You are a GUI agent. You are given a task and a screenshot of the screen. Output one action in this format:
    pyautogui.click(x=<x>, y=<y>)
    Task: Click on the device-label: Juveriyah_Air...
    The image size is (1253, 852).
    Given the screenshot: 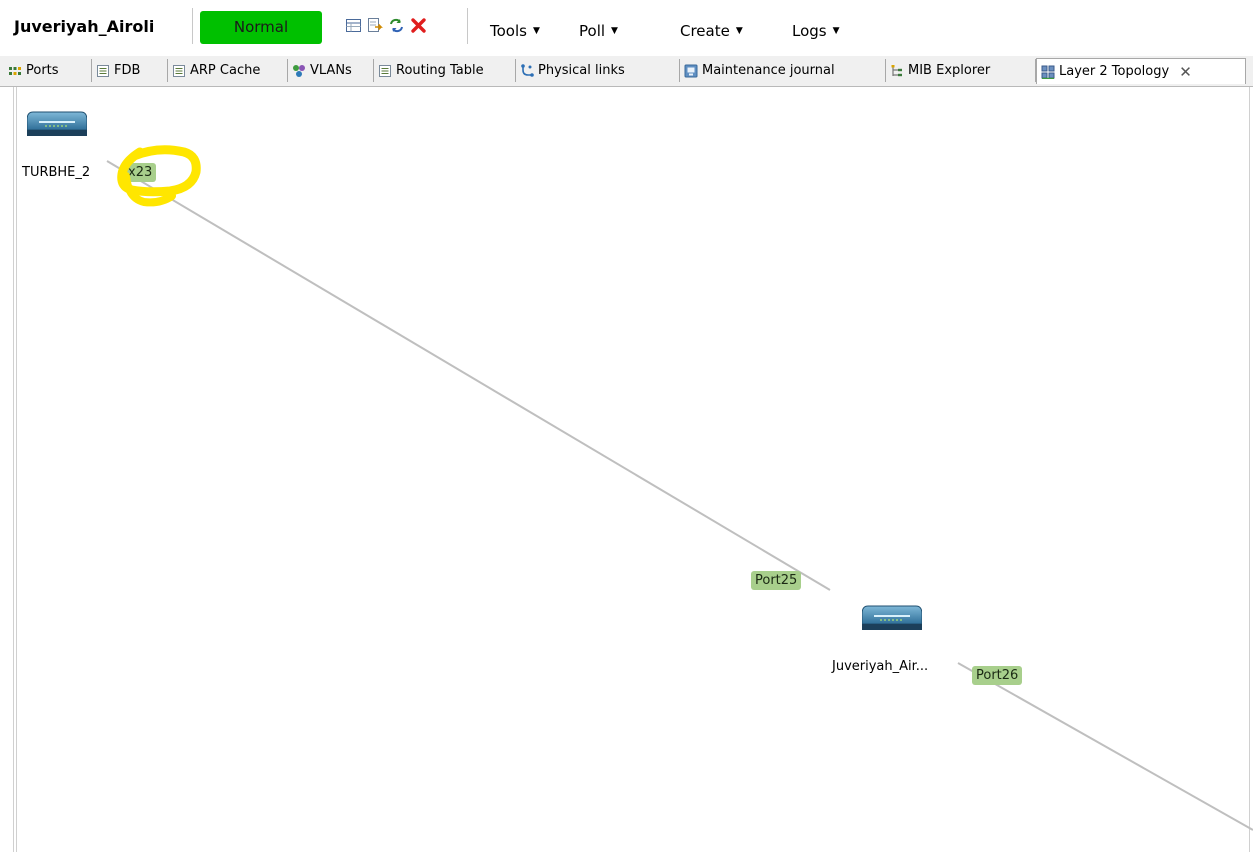 What is the action you would take?
    pyautogui.click(x=880, y=666)
    